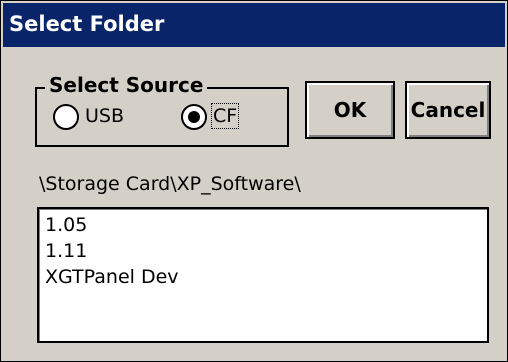  I want to click on cancel-button: Cancel, so click(448, 110).